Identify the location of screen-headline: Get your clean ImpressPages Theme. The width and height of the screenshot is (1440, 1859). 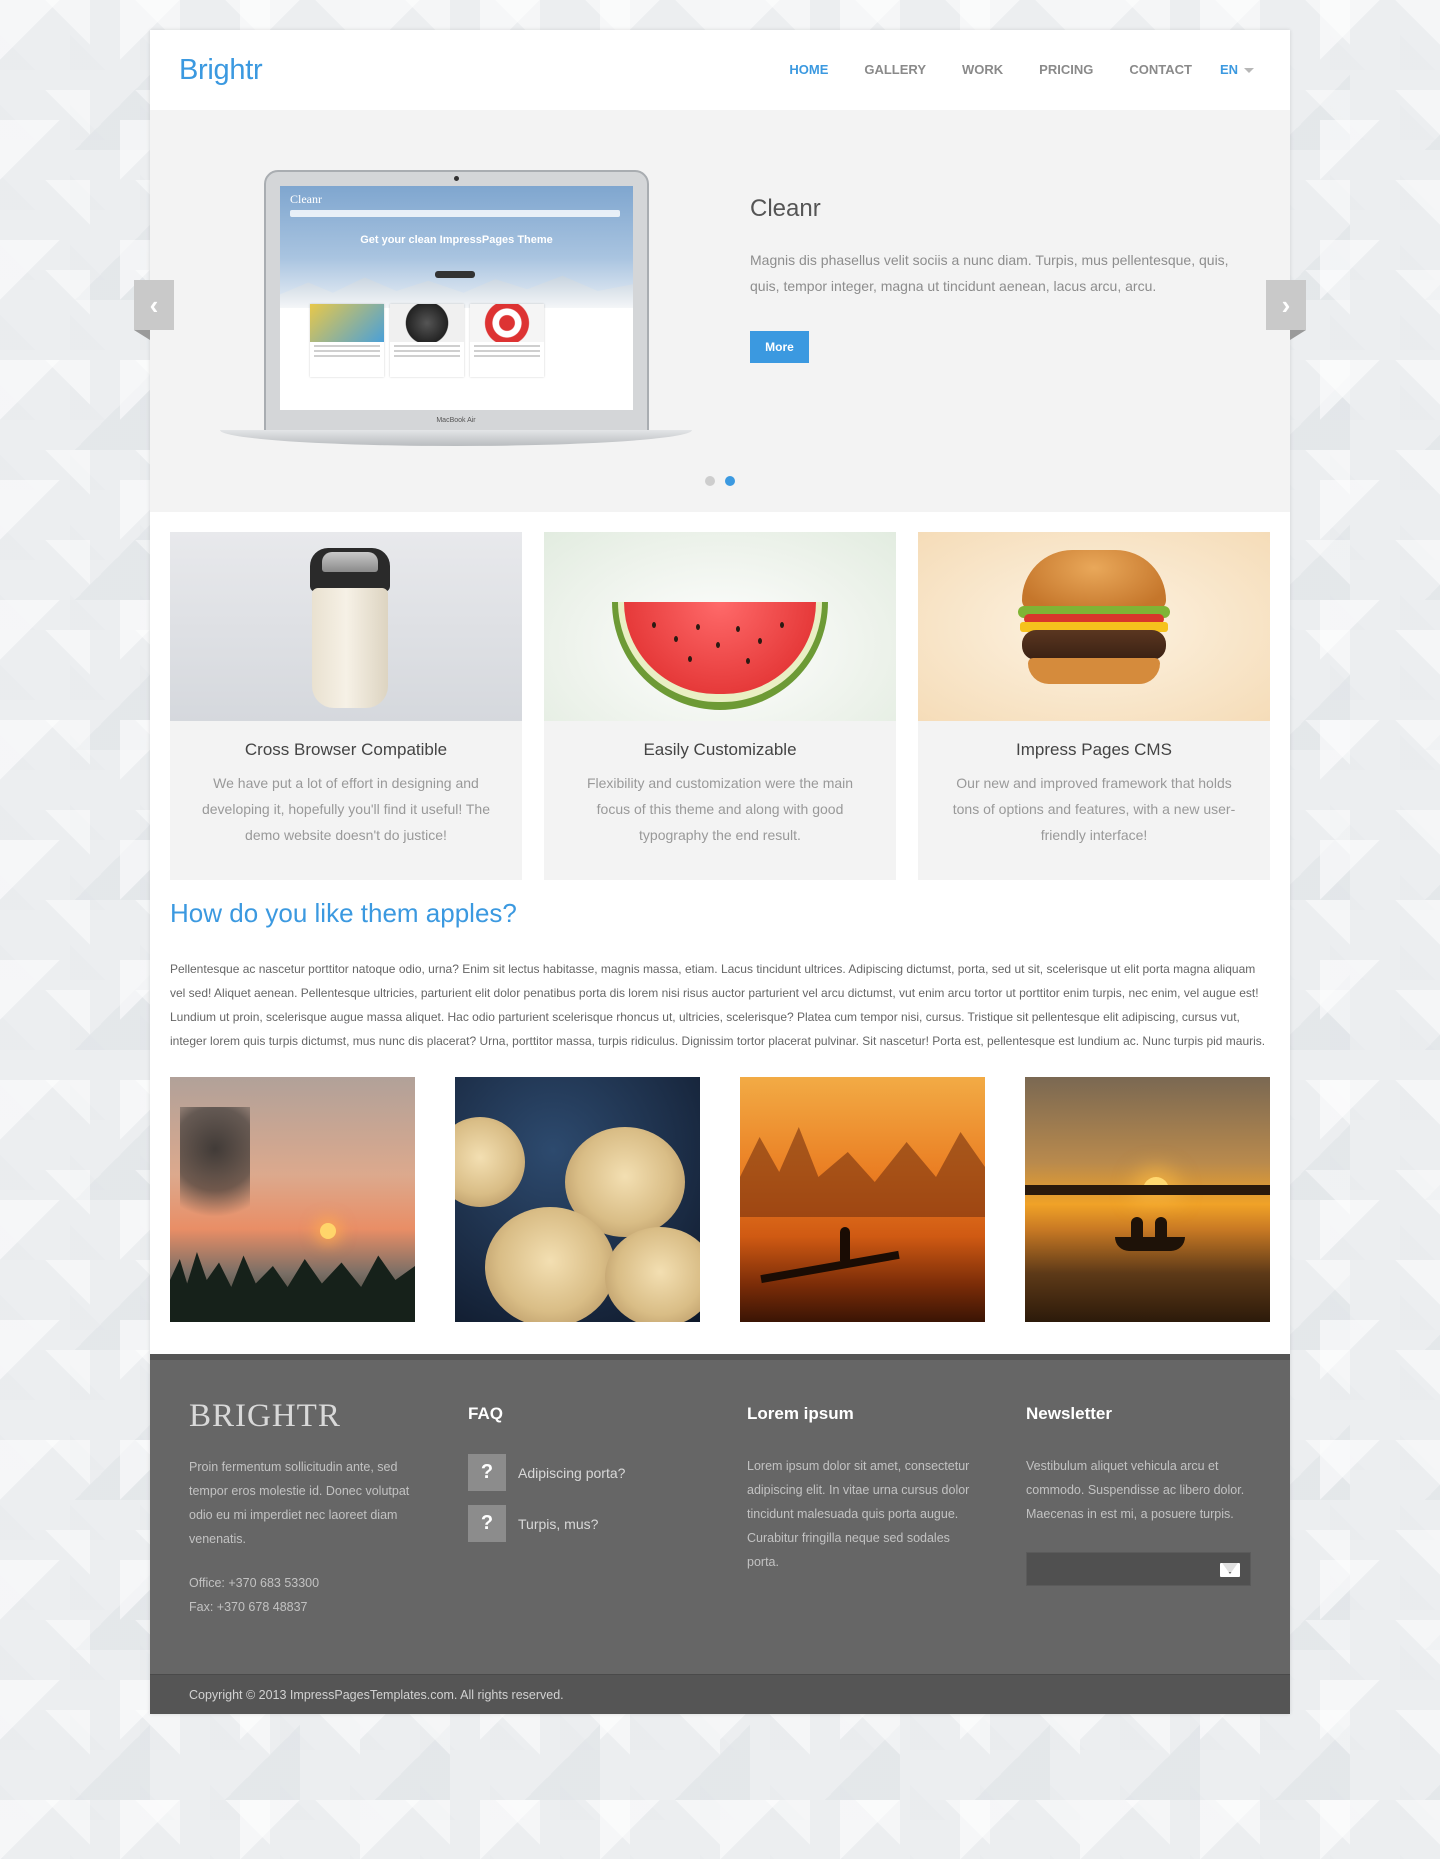
(456, 240).